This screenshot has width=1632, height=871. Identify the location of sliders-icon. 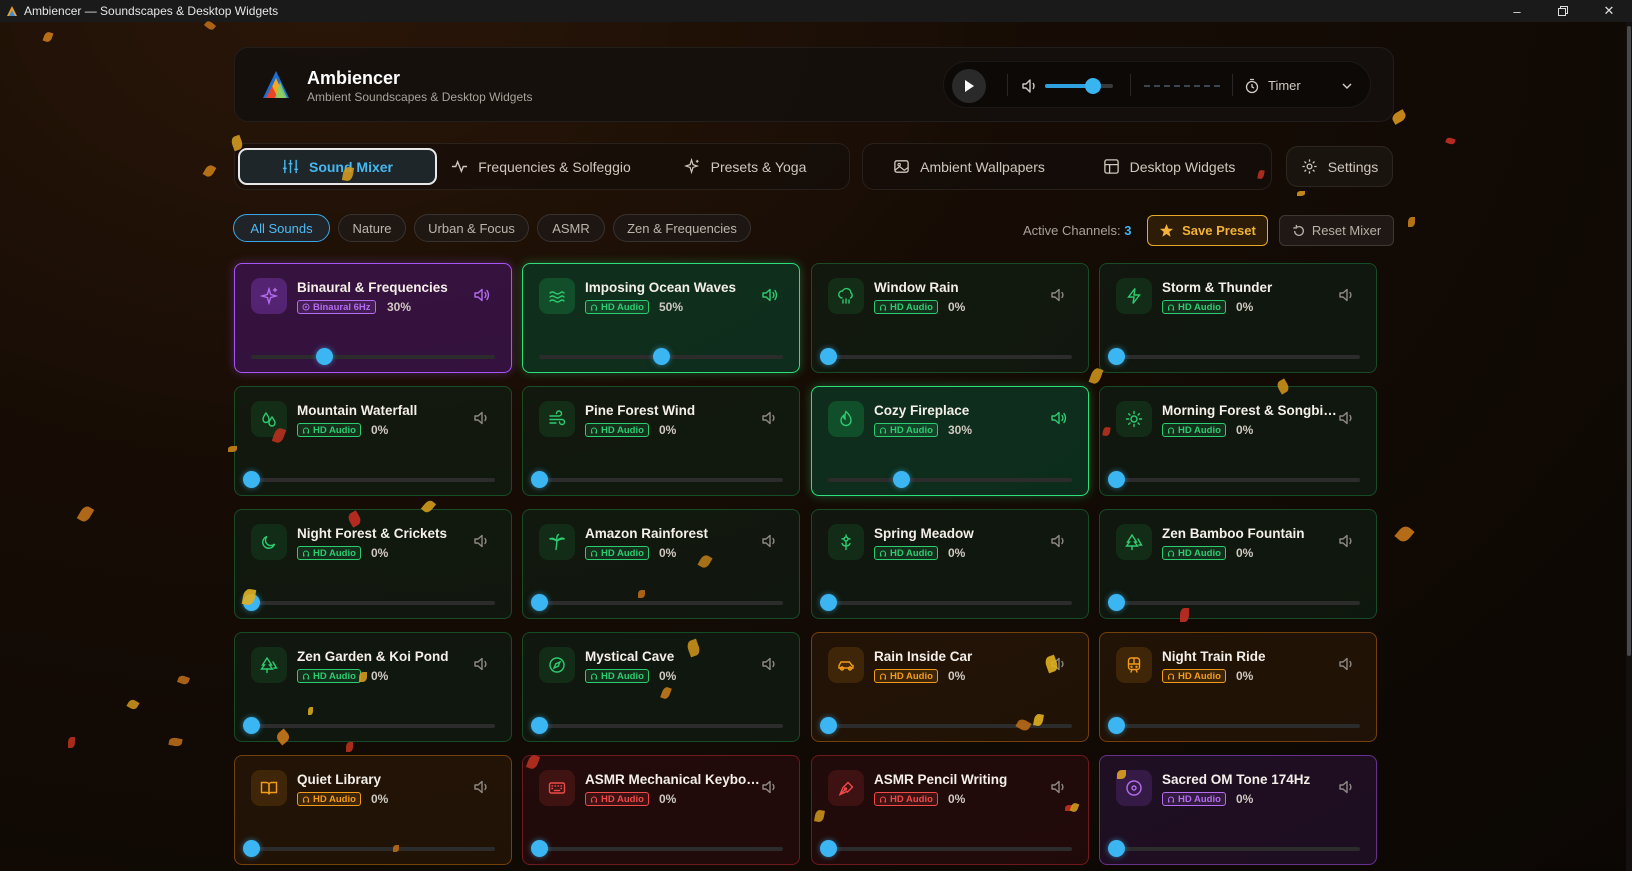
(290, 166).